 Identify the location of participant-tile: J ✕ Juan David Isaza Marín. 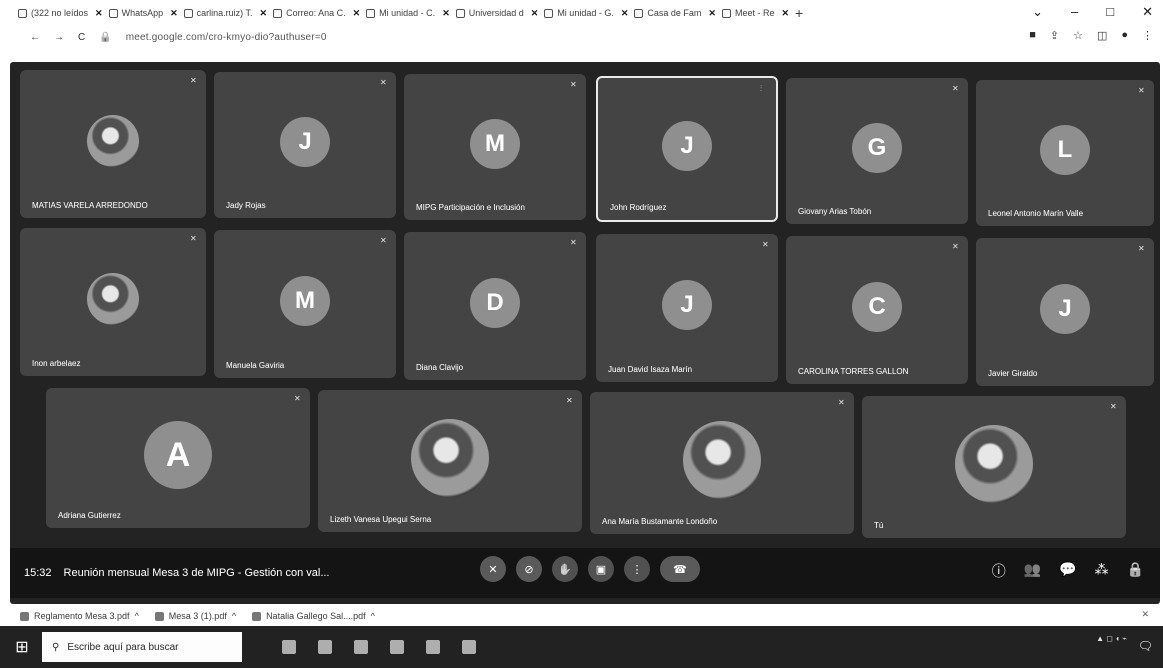
(687, 308).